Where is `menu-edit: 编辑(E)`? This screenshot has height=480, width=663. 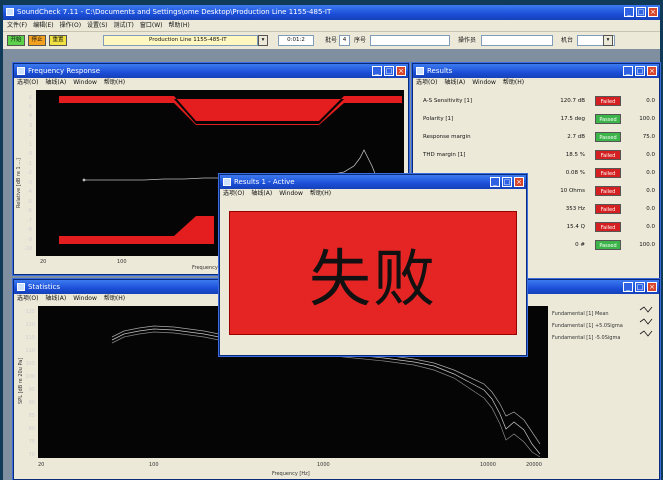
menu-edit: 编辑(E) is located at coordinates (43, 25).